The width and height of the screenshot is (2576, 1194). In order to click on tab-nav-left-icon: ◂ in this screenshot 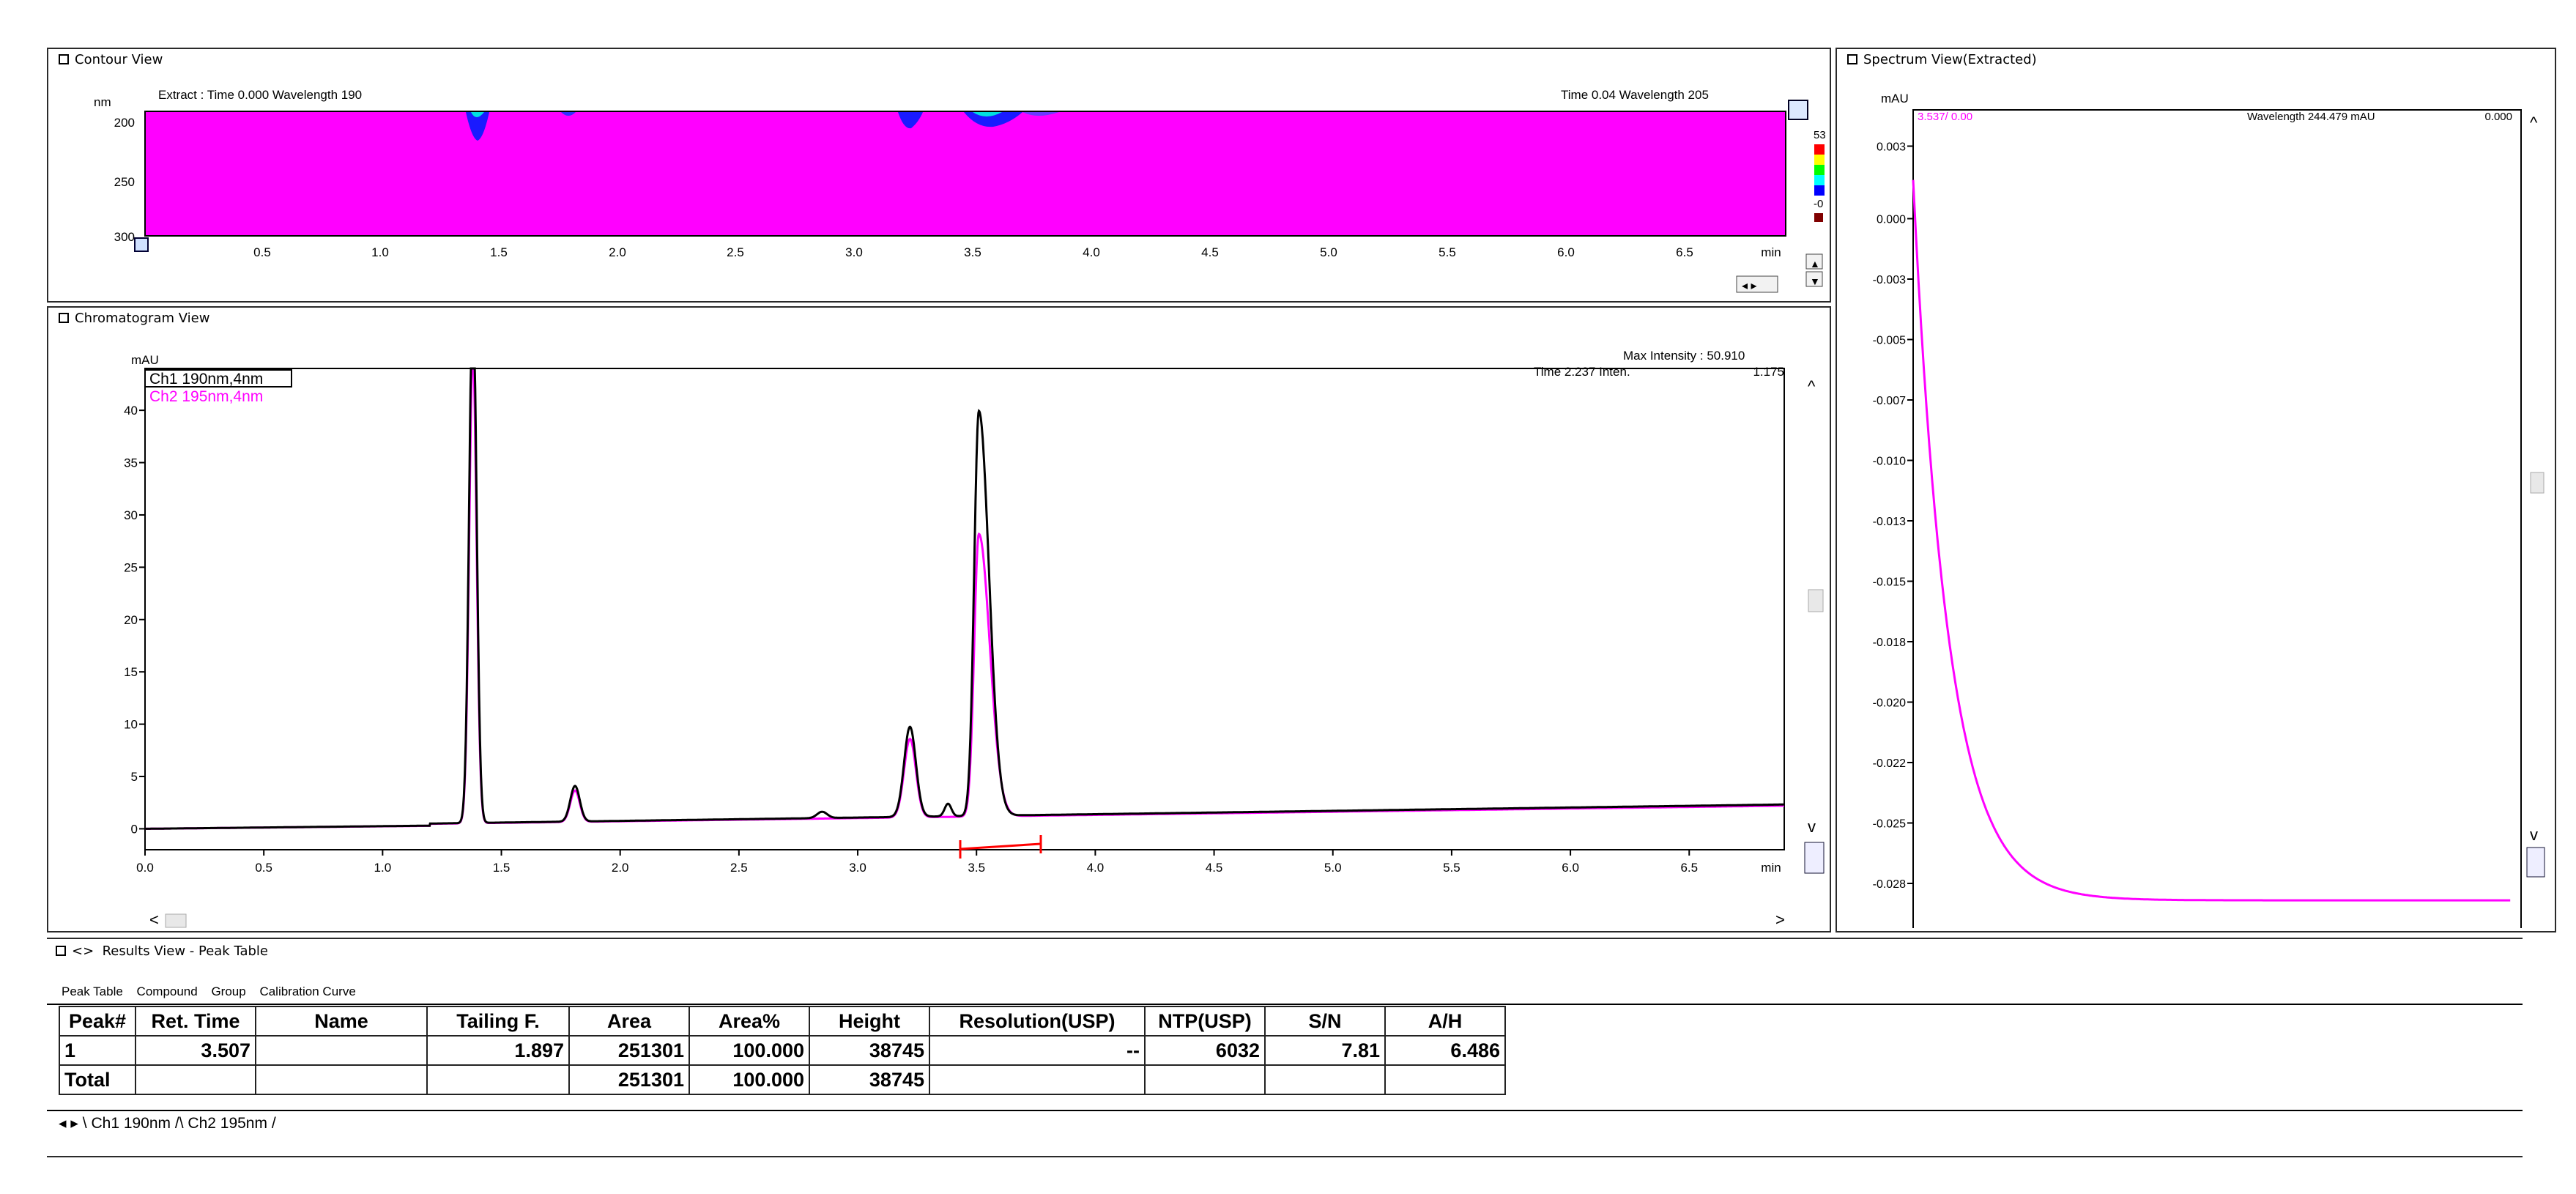, I will do `click(63, 1123)`.